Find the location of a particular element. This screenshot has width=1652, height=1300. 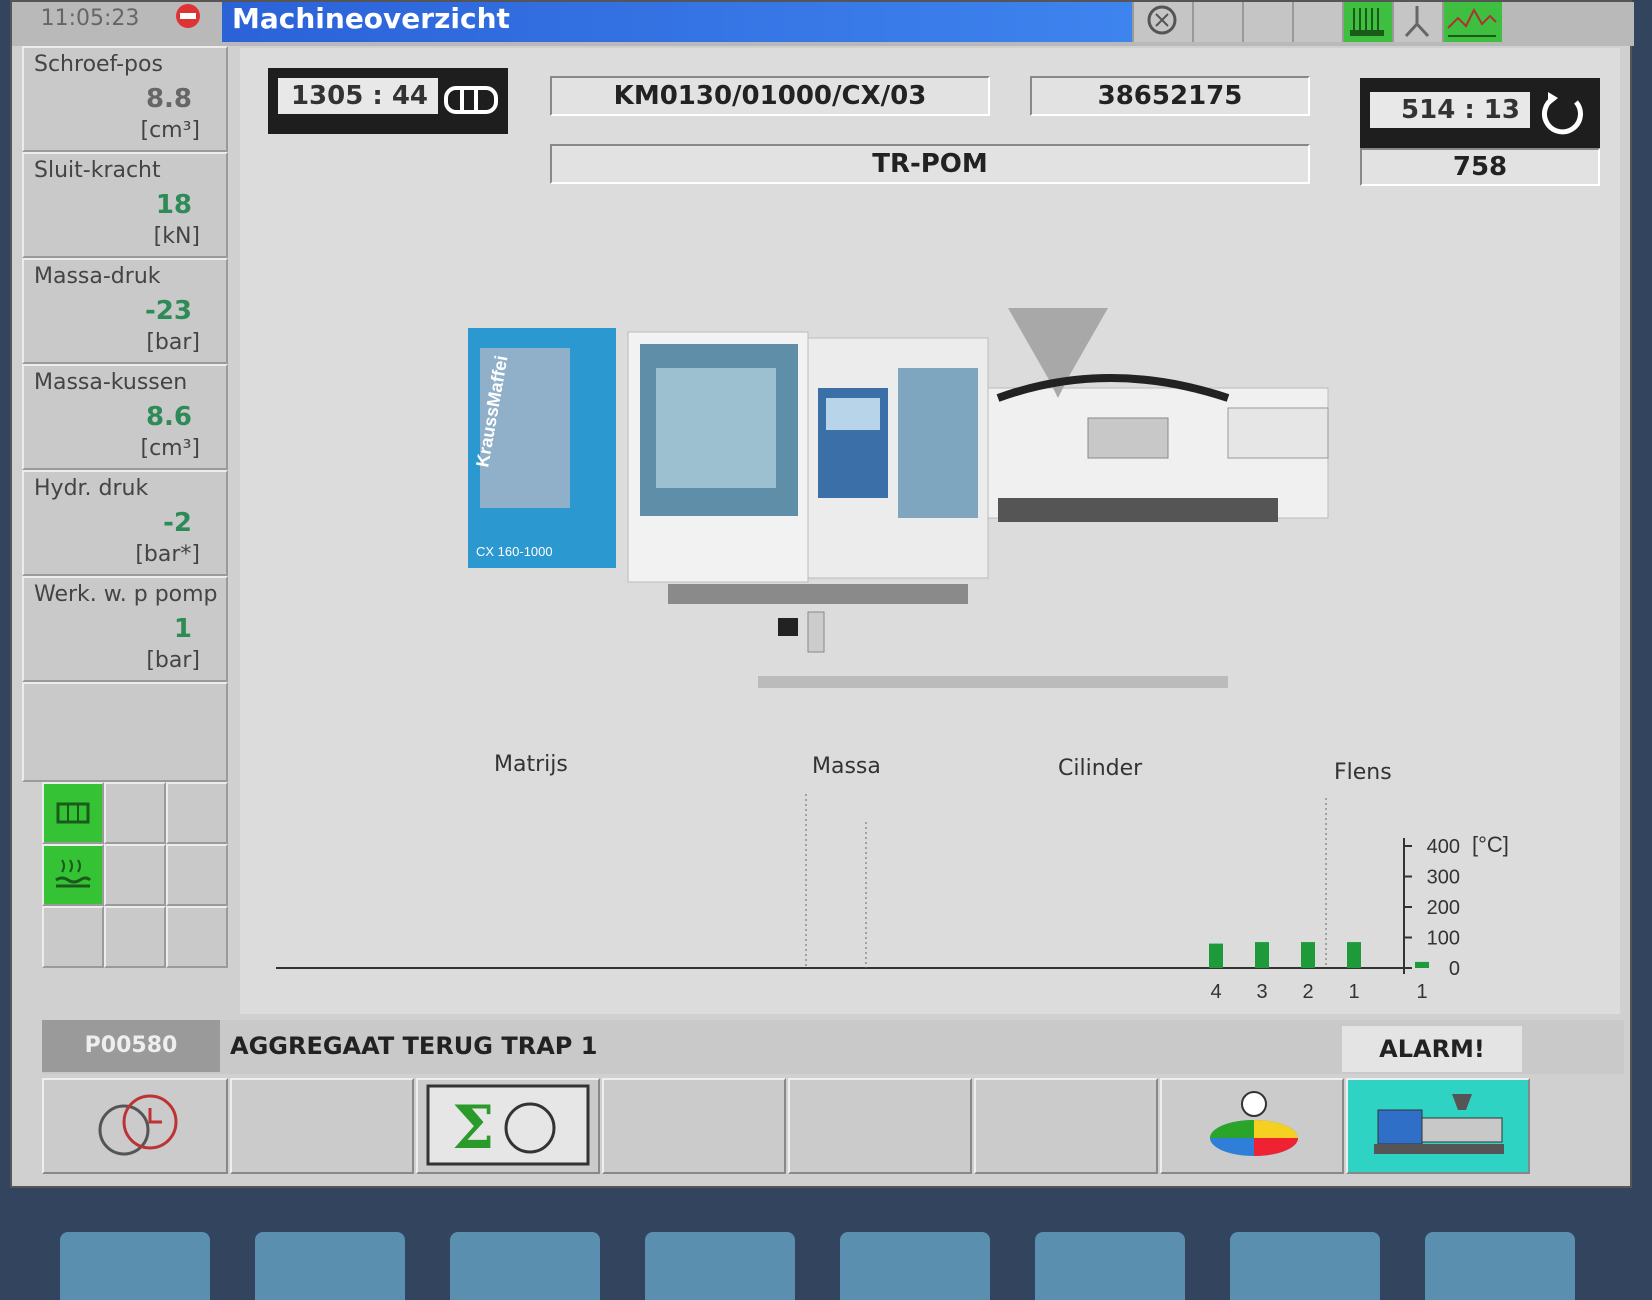

material-name: TR-POM is located at coordinates (930, 164).